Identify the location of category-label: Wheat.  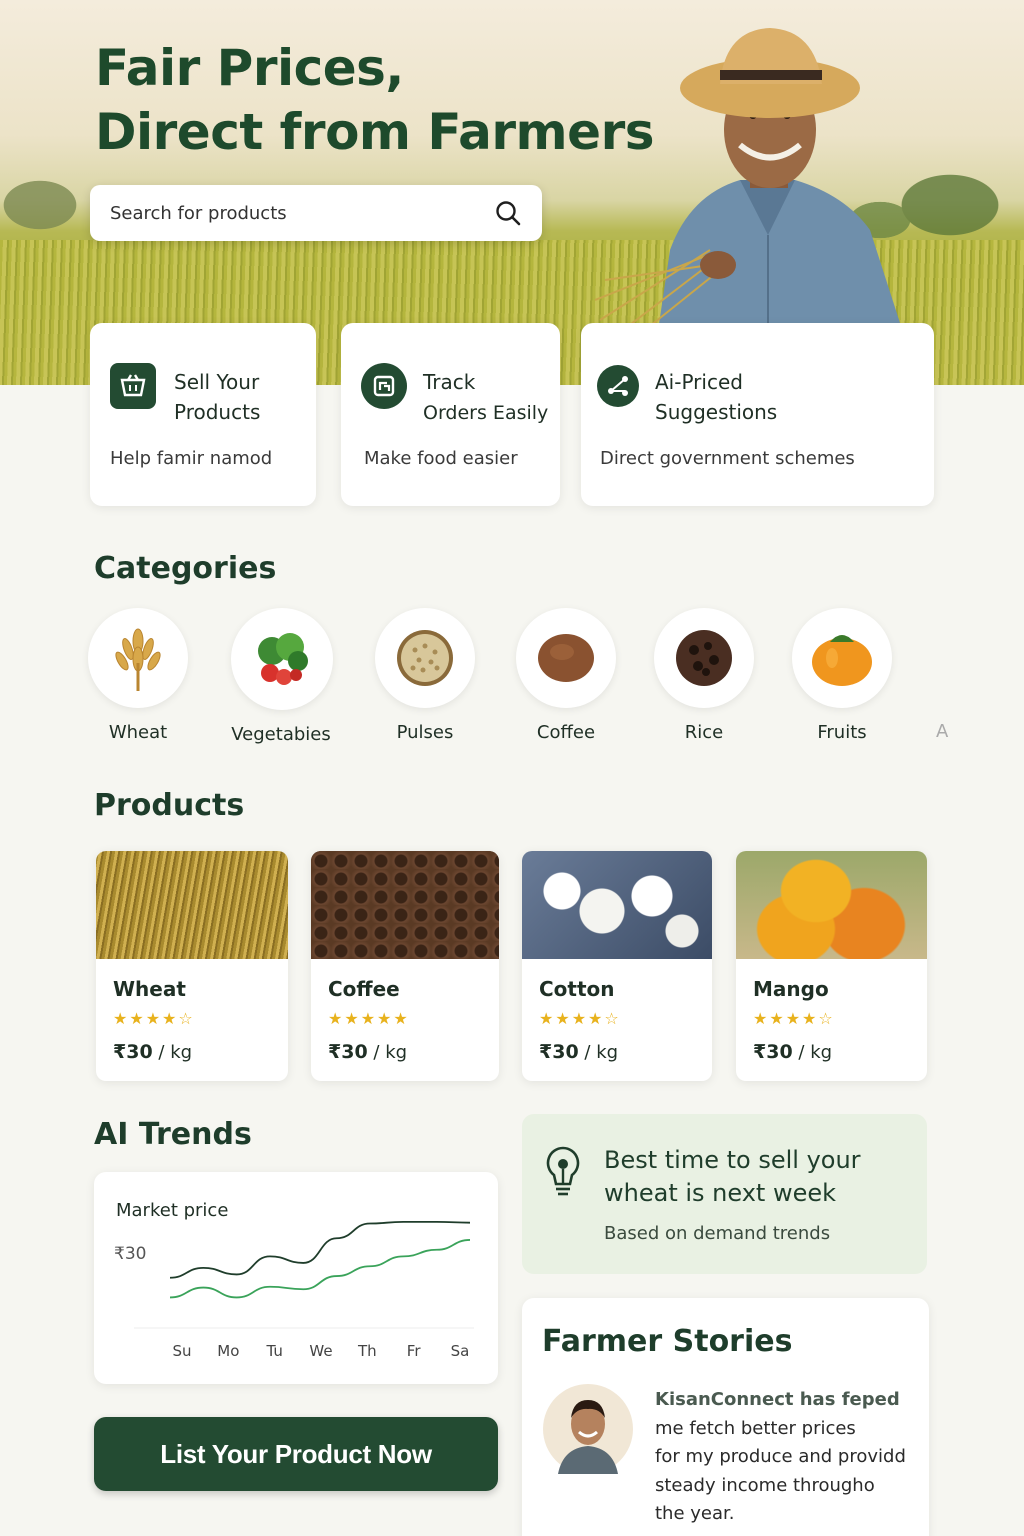
(138, 732).